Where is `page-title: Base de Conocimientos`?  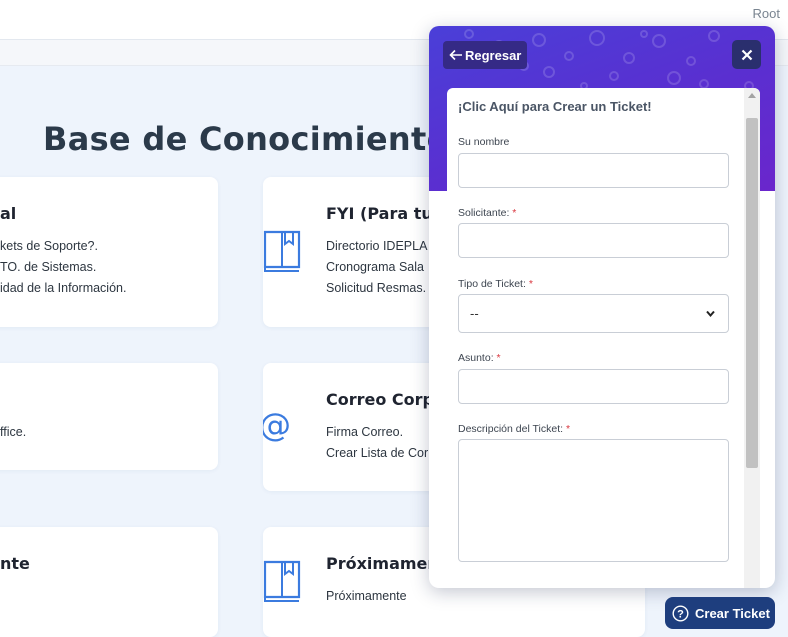
page-title: Base de Conocimientos is located at coordinates (256, 139).